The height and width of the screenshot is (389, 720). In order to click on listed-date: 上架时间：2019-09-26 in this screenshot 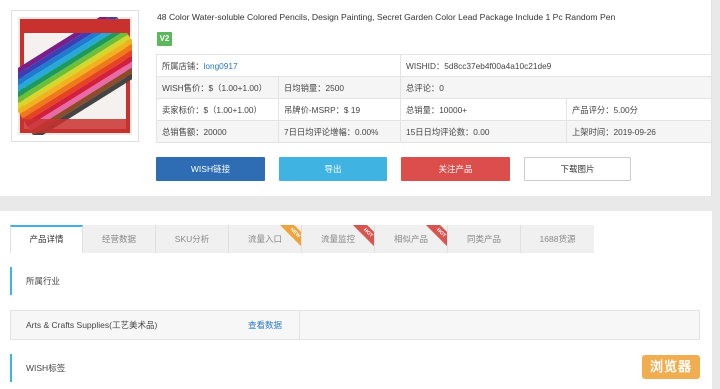, I will do `click(639, 131)`.